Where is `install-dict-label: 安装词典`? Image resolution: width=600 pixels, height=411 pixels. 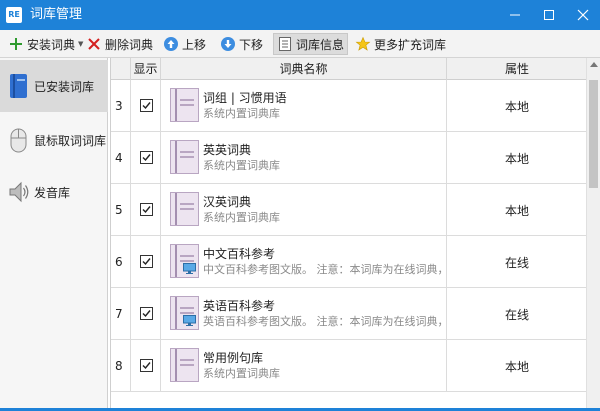 install-dict-label: 安装词典 is located at coordinates (51, 44).